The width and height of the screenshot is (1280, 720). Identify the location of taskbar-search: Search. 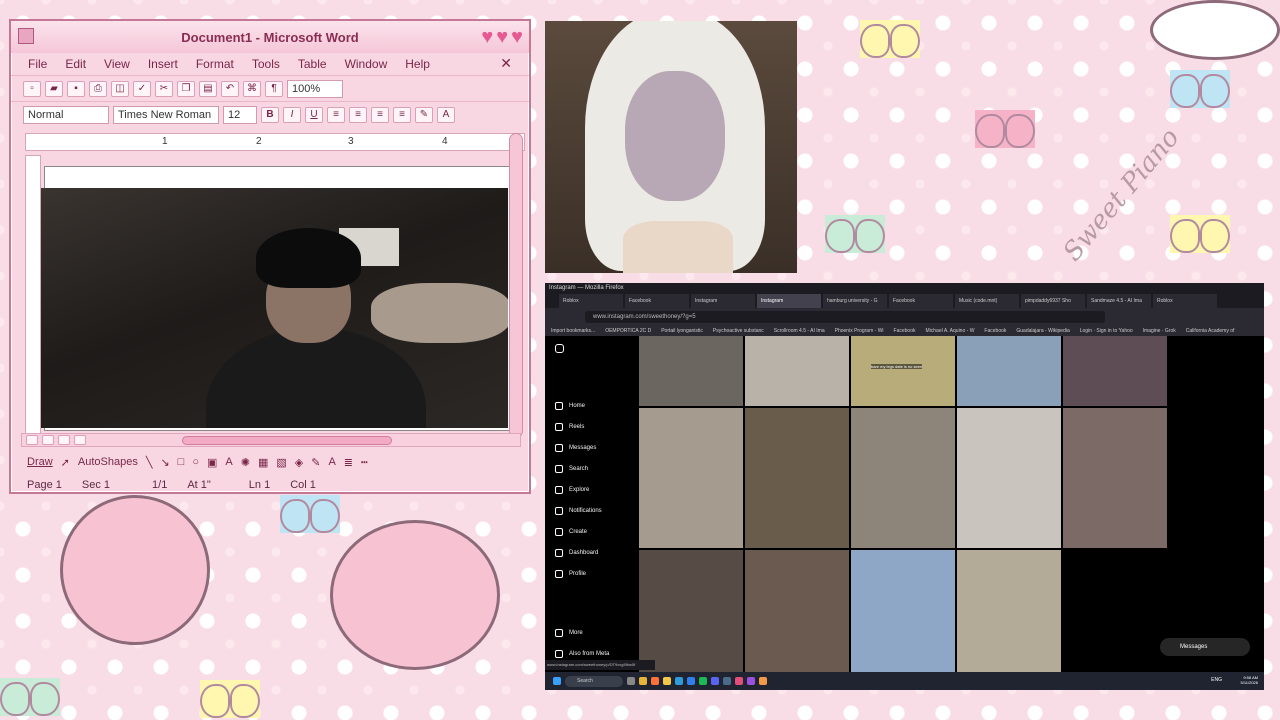
(594, 681).